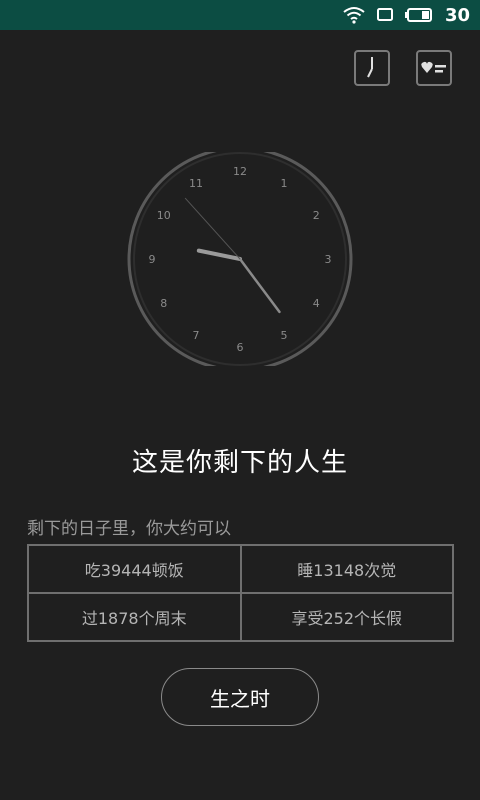  Describe the element at coordinates (196, 335) in the screenshot. I see `clock-number: 7` at that location.